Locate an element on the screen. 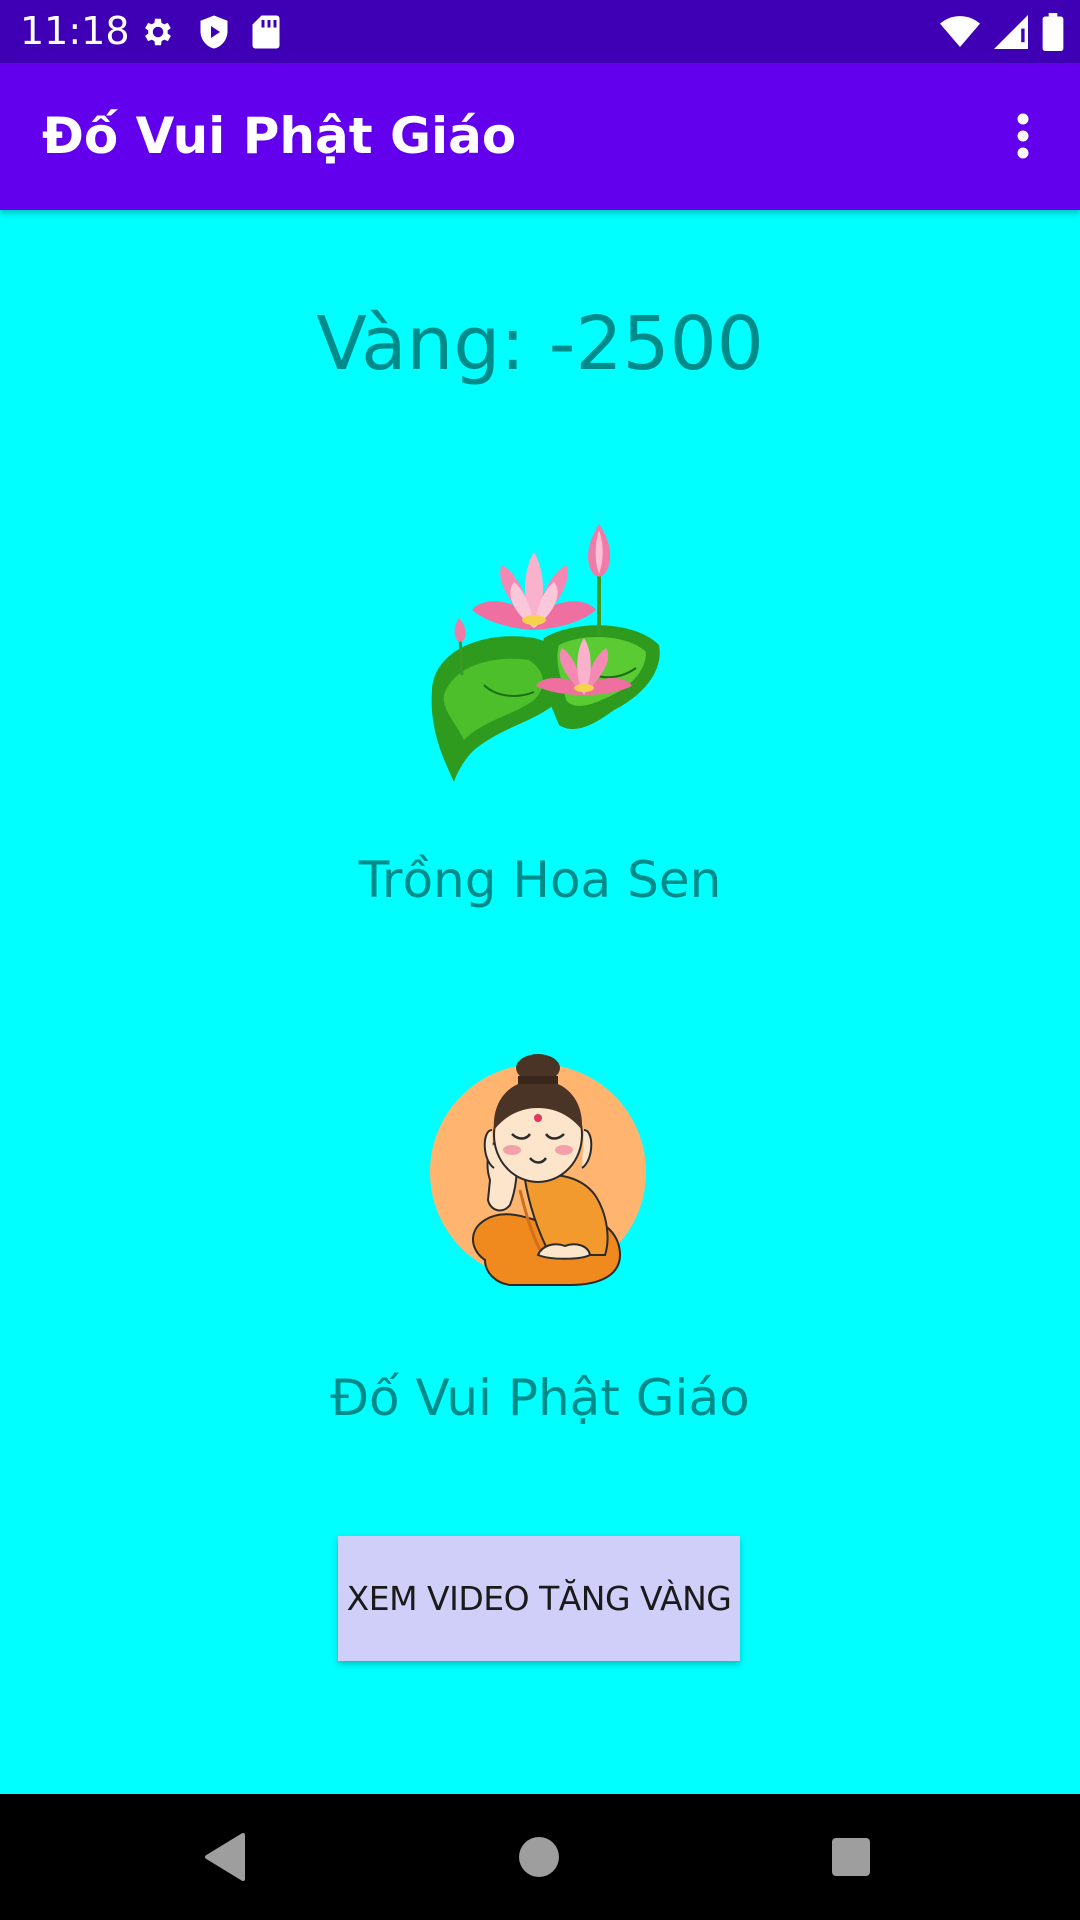 This screenshot has height=1920, width=1080. quiz-label: Đố Vui Phật Giáo is located at coordinates (540, 1398).